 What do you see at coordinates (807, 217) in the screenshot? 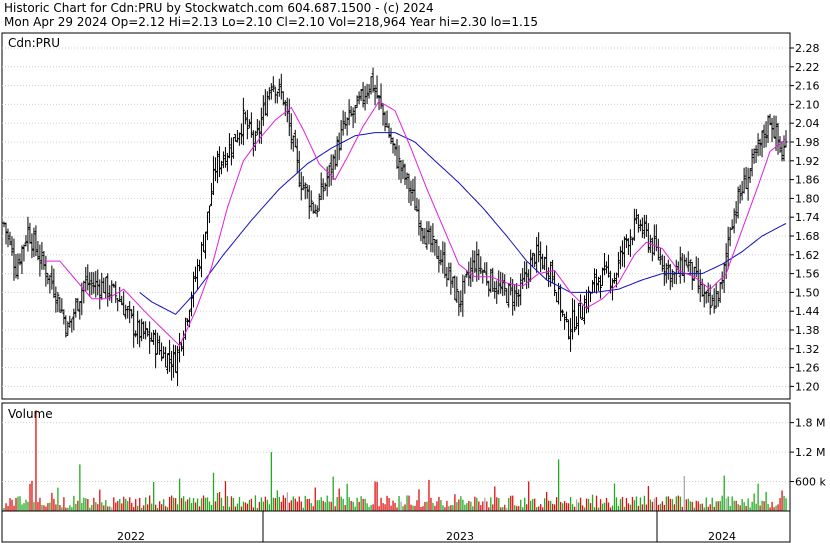
I see `price-tick-label: 1.74` at bounding box center [807, 217].